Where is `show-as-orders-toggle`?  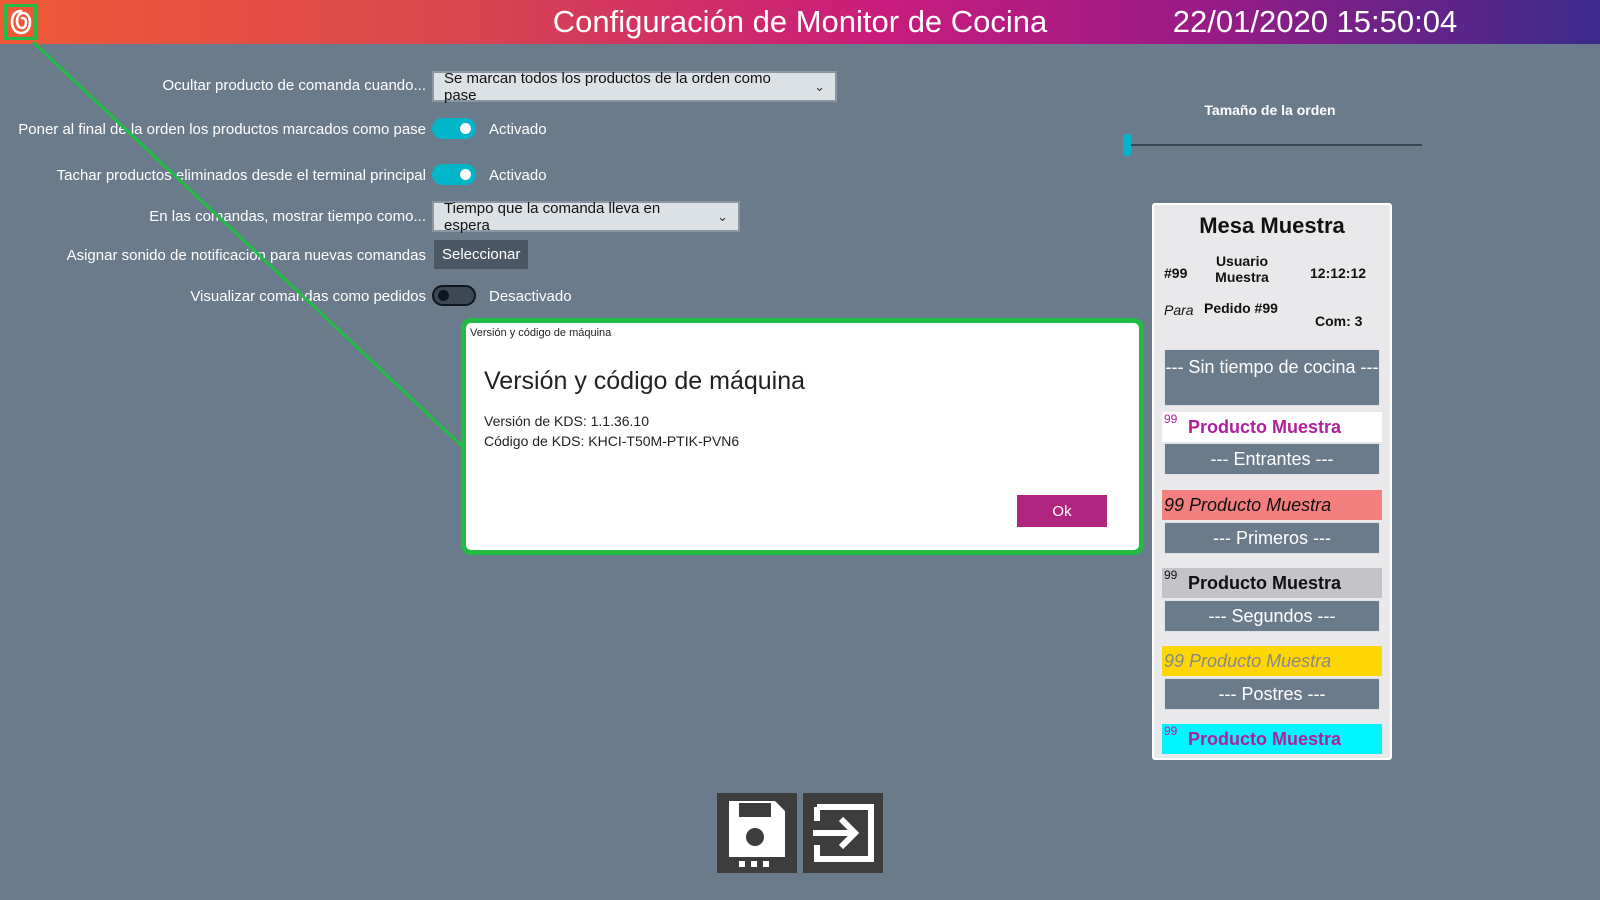
show-as-orders-toggle is located at coordinates (454, 295).